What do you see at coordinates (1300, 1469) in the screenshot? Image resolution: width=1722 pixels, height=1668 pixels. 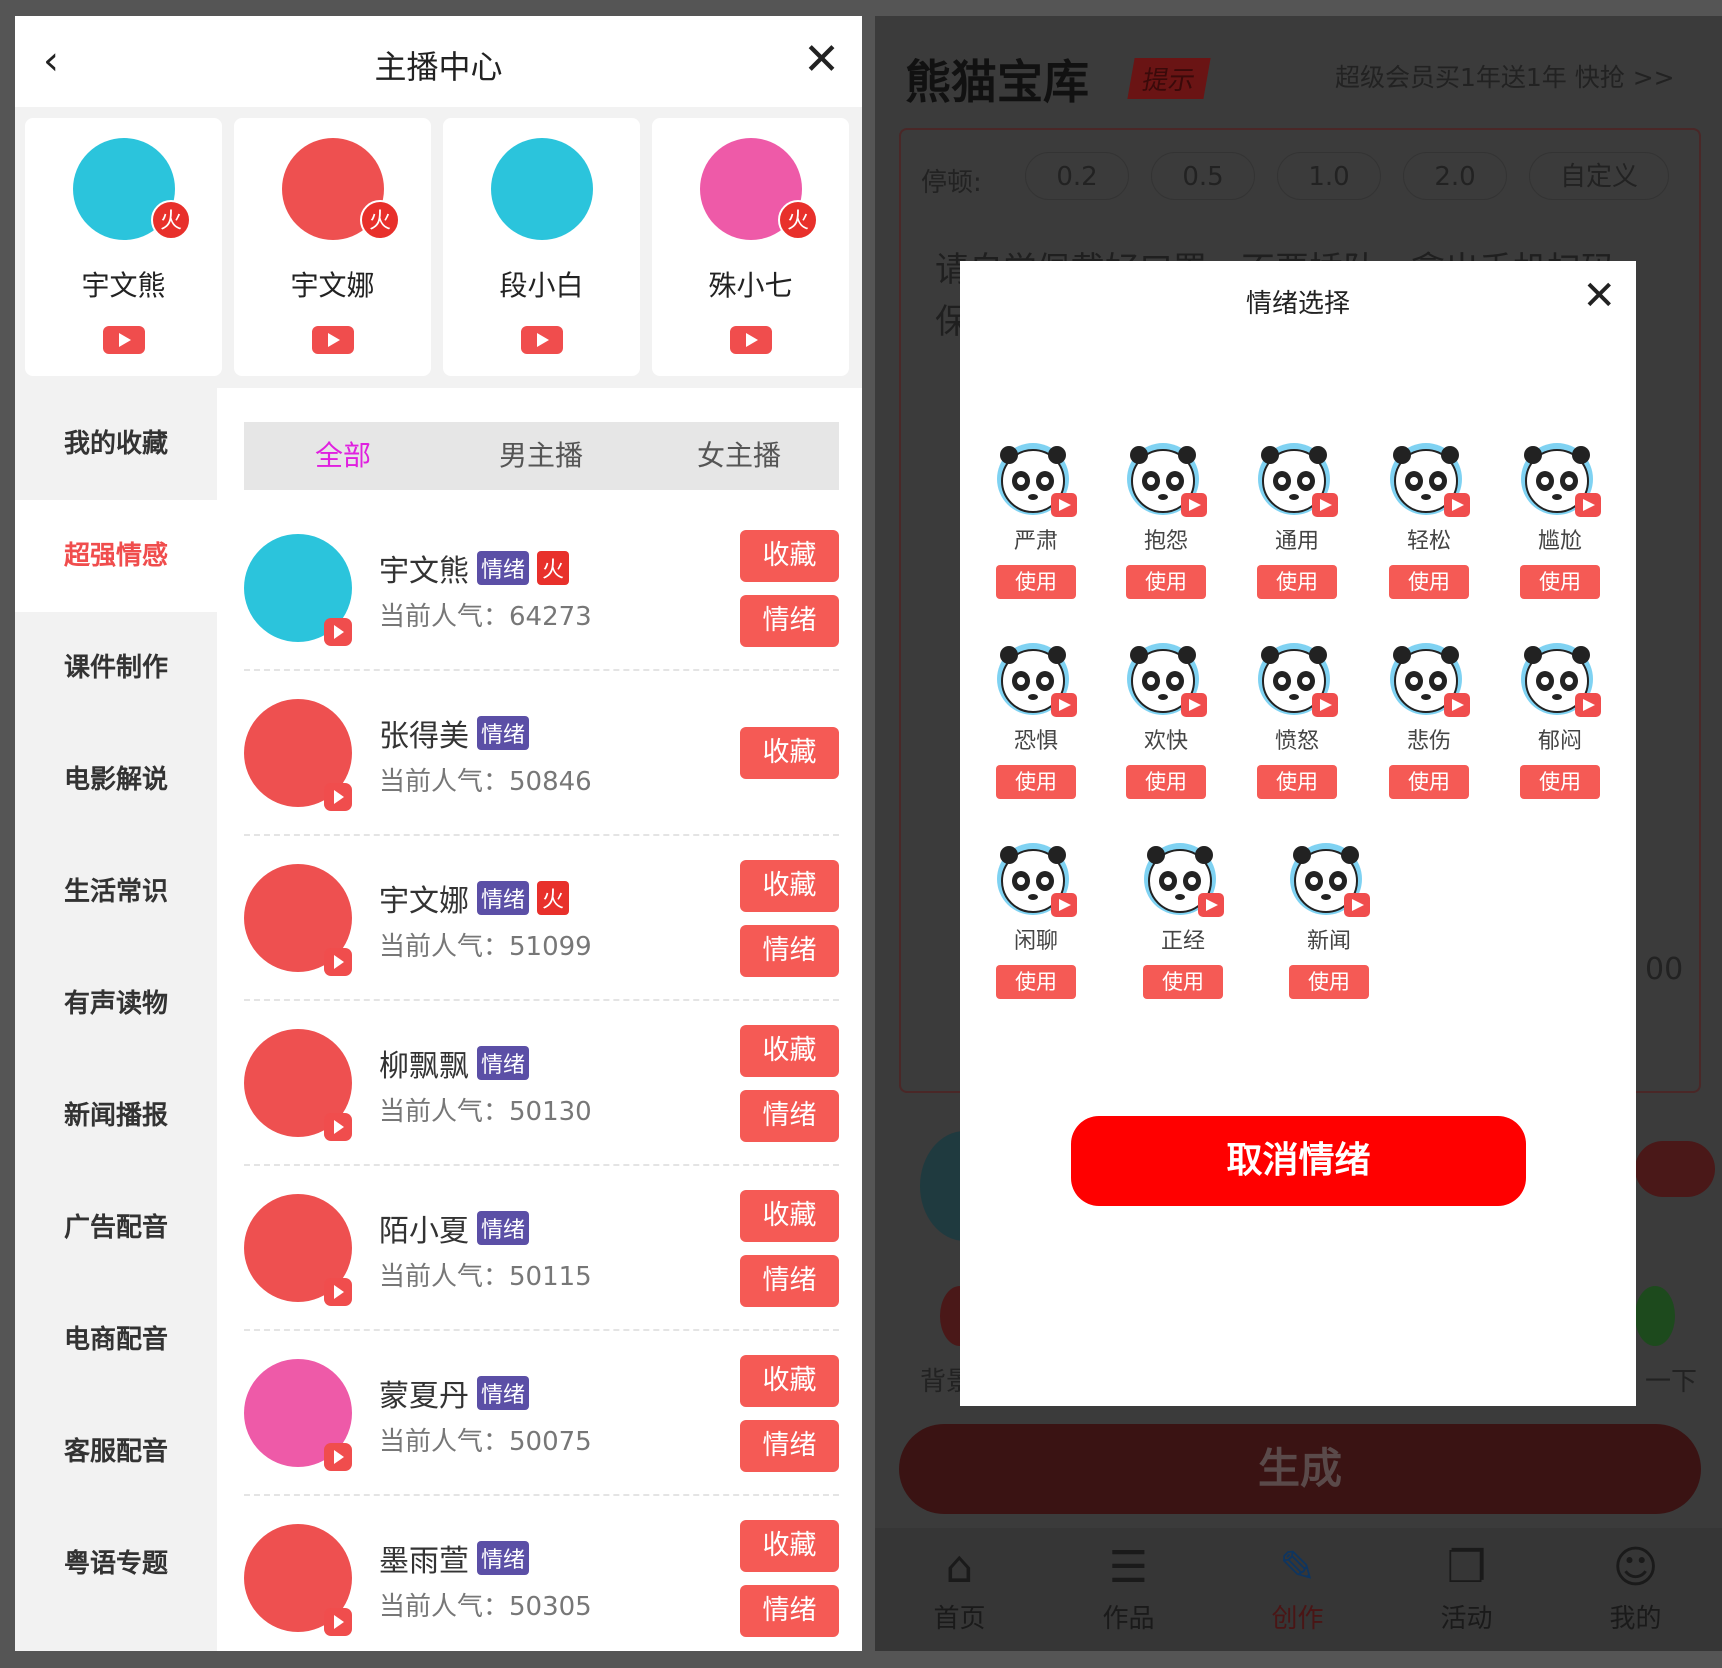 I see `generate-button: 生成` at bounding box center [1300, 1469].